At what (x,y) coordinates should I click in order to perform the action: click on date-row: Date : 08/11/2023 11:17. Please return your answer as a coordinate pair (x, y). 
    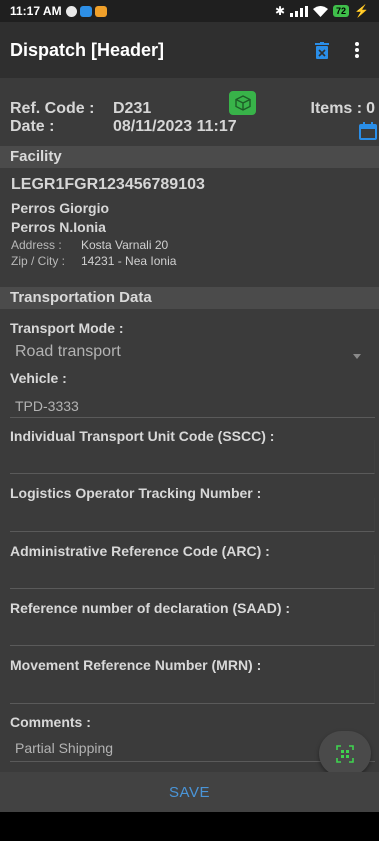
    Looking at the image, I should click on (192, 127).